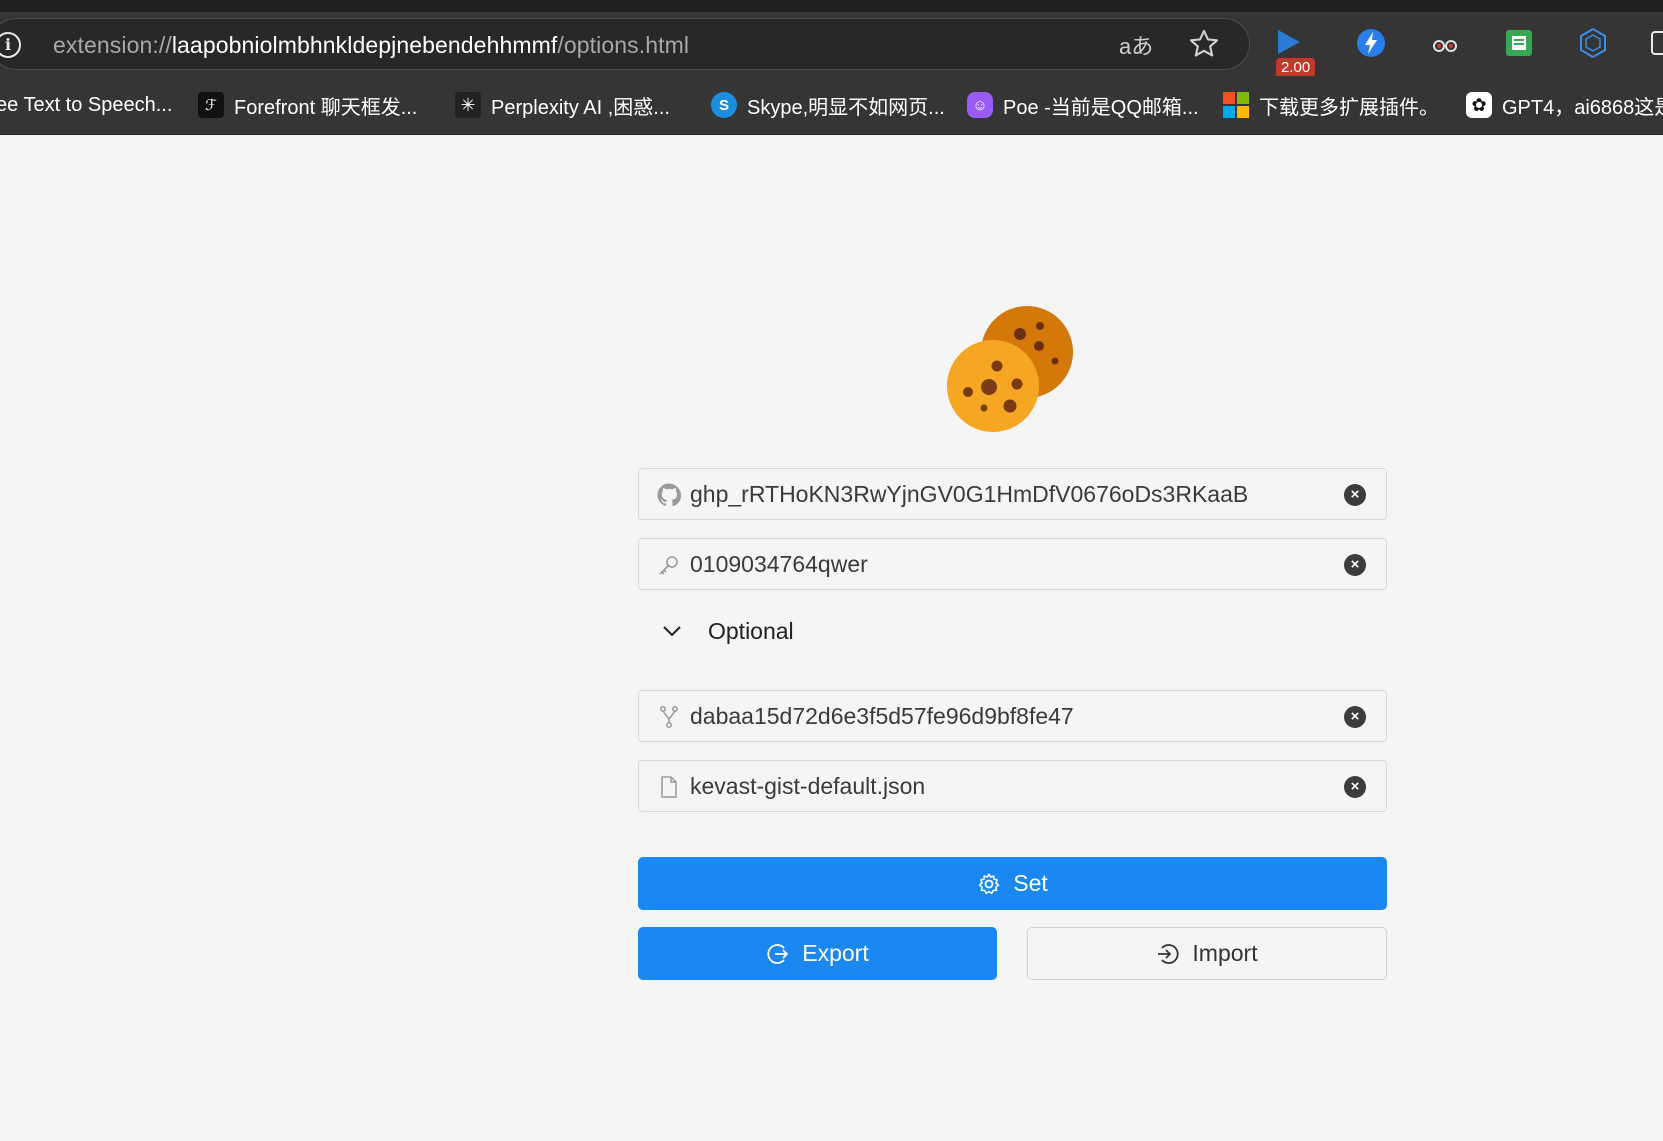 This screenshot has height=1141, width=1663. I want to click on bookmark-extensions: 下载更多扩展插件。, so click(1331, 105).